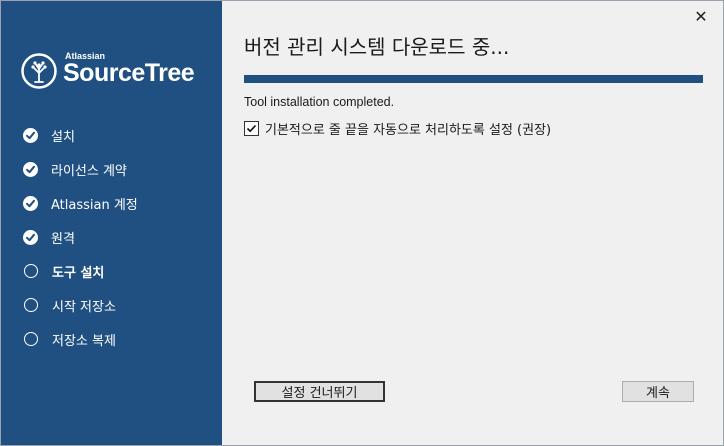  I want to click on progress-fill, so click(473, 79).